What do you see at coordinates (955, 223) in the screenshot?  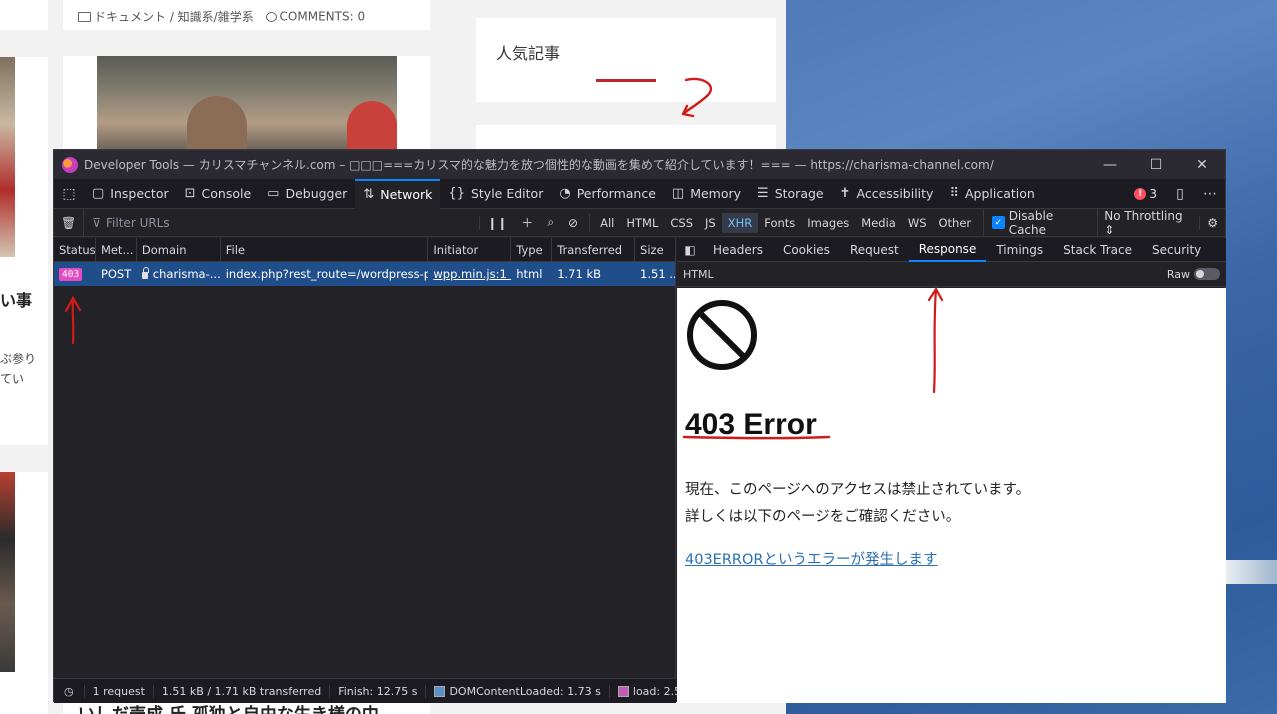 I see `filter-other: Other` at bounding box center [955, 223].